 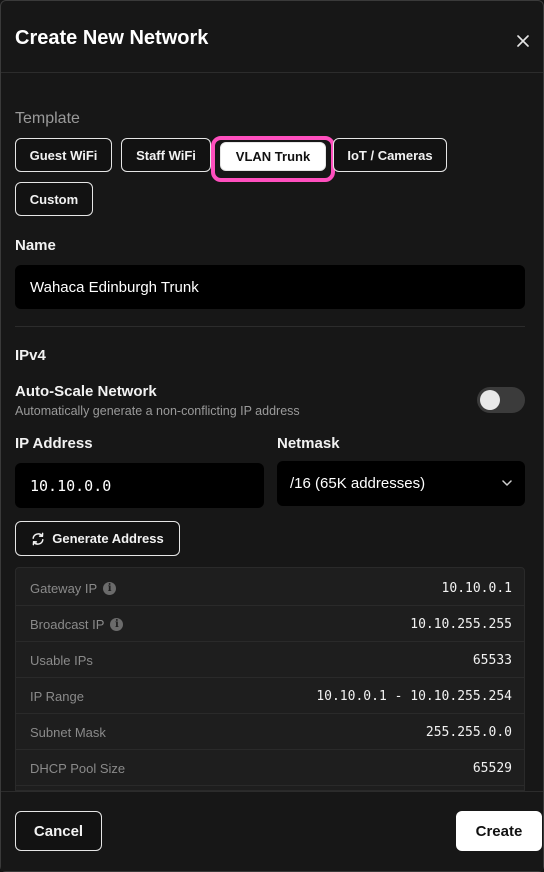 What do you see at coordinates (390, 155) in the screenshot?
I see `template-iot-cameras: IoT / Cameras` at bounding box center [390, 155].